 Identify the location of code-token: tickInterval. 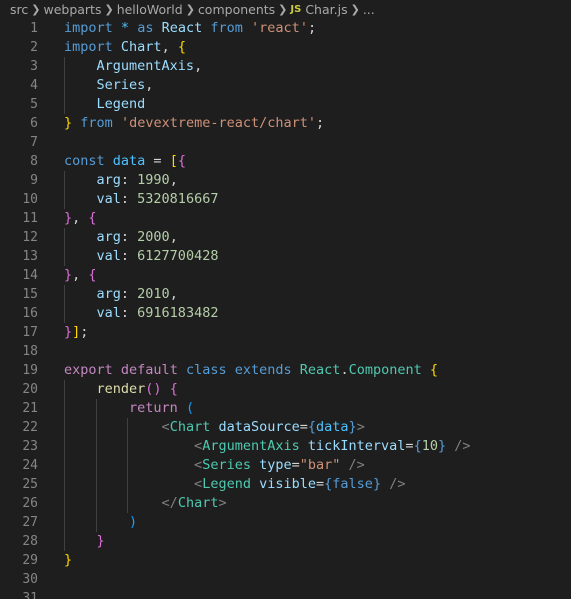
(356, 446).